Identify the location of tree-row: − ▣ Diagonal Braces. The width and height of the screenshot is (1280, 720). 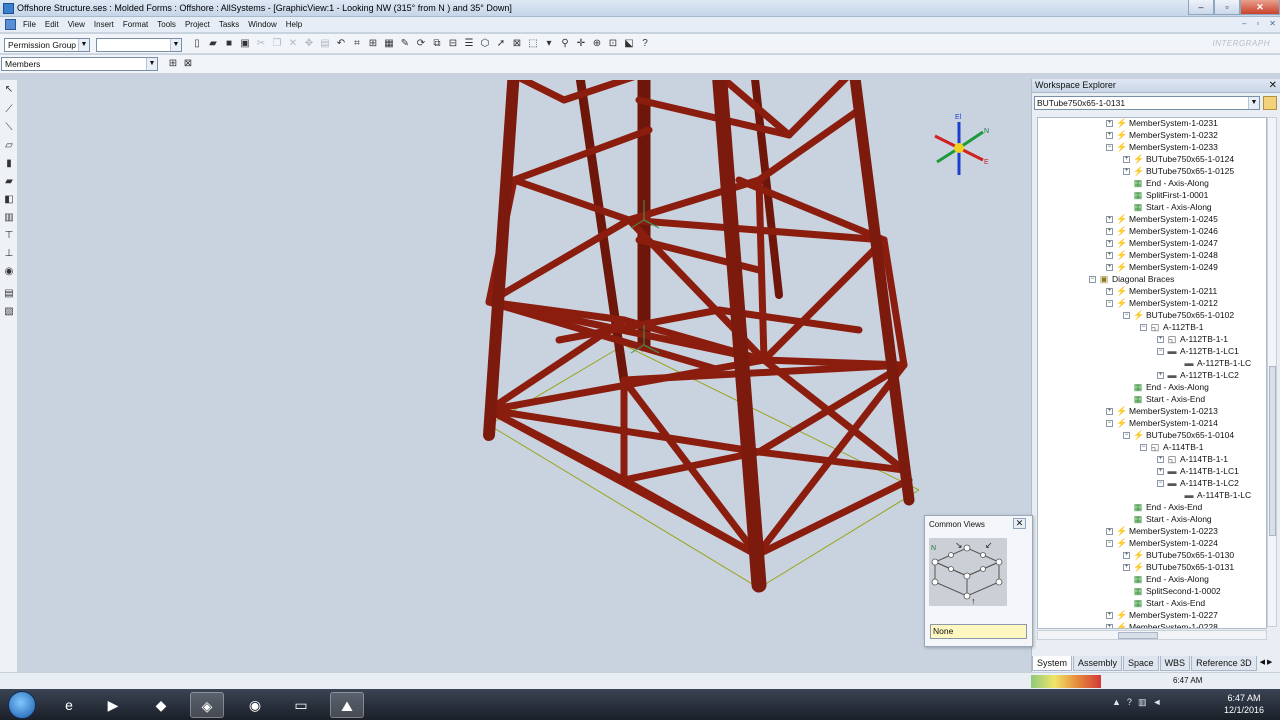
(1131, 279).